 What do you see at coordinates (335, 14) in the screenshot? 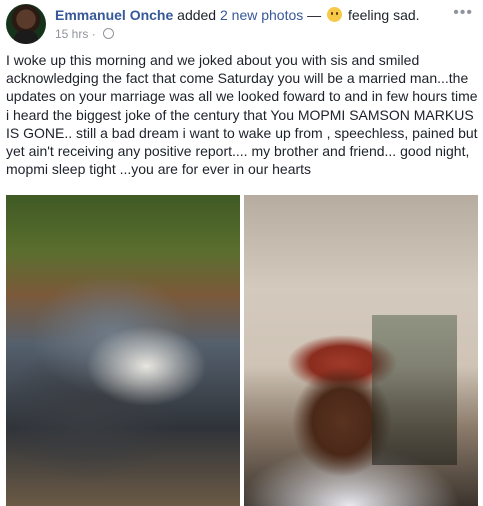
I see `sad-face-icon` at bounding box center [335, 14].